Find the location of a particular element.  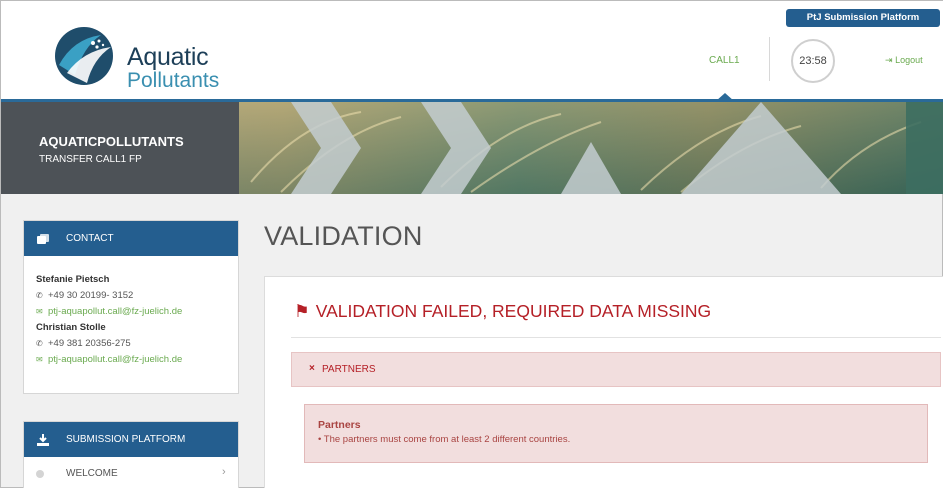

contact-name: Christian Stolle is located at coordinates (71, 327).